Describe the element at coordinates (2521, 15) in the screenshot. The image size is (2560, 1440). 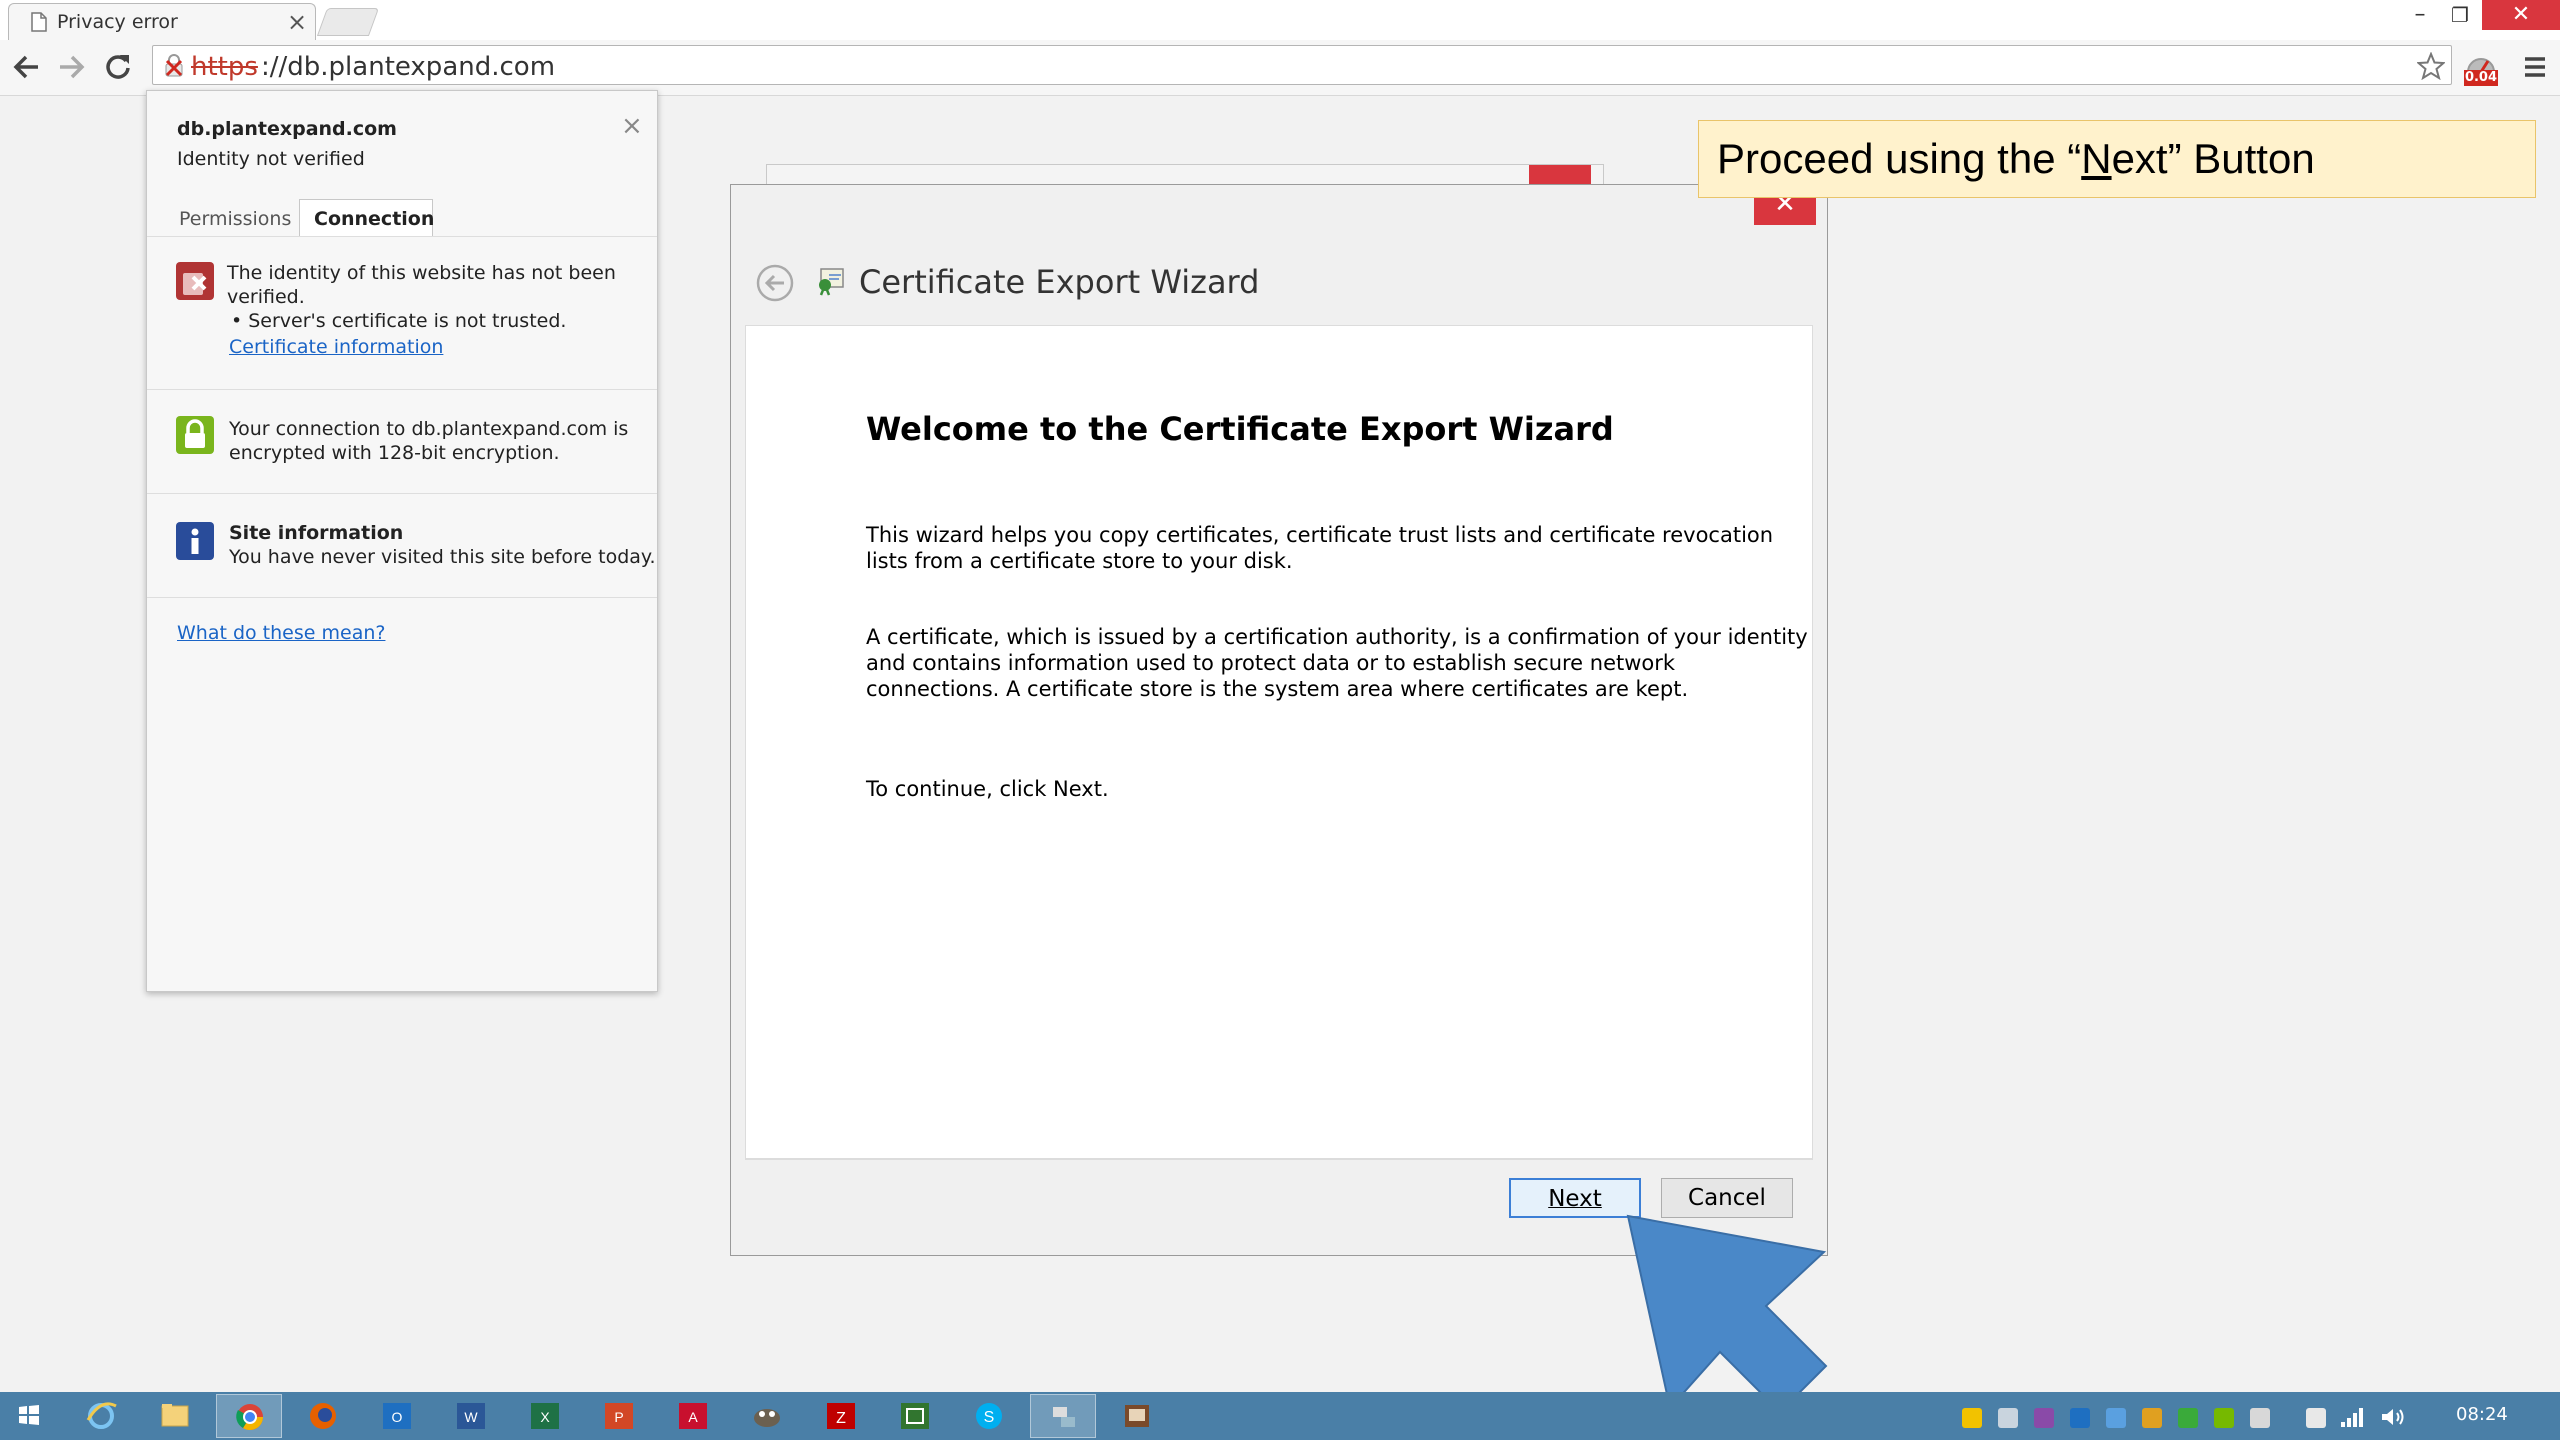
I see `window-close-button: ✕` at that location.